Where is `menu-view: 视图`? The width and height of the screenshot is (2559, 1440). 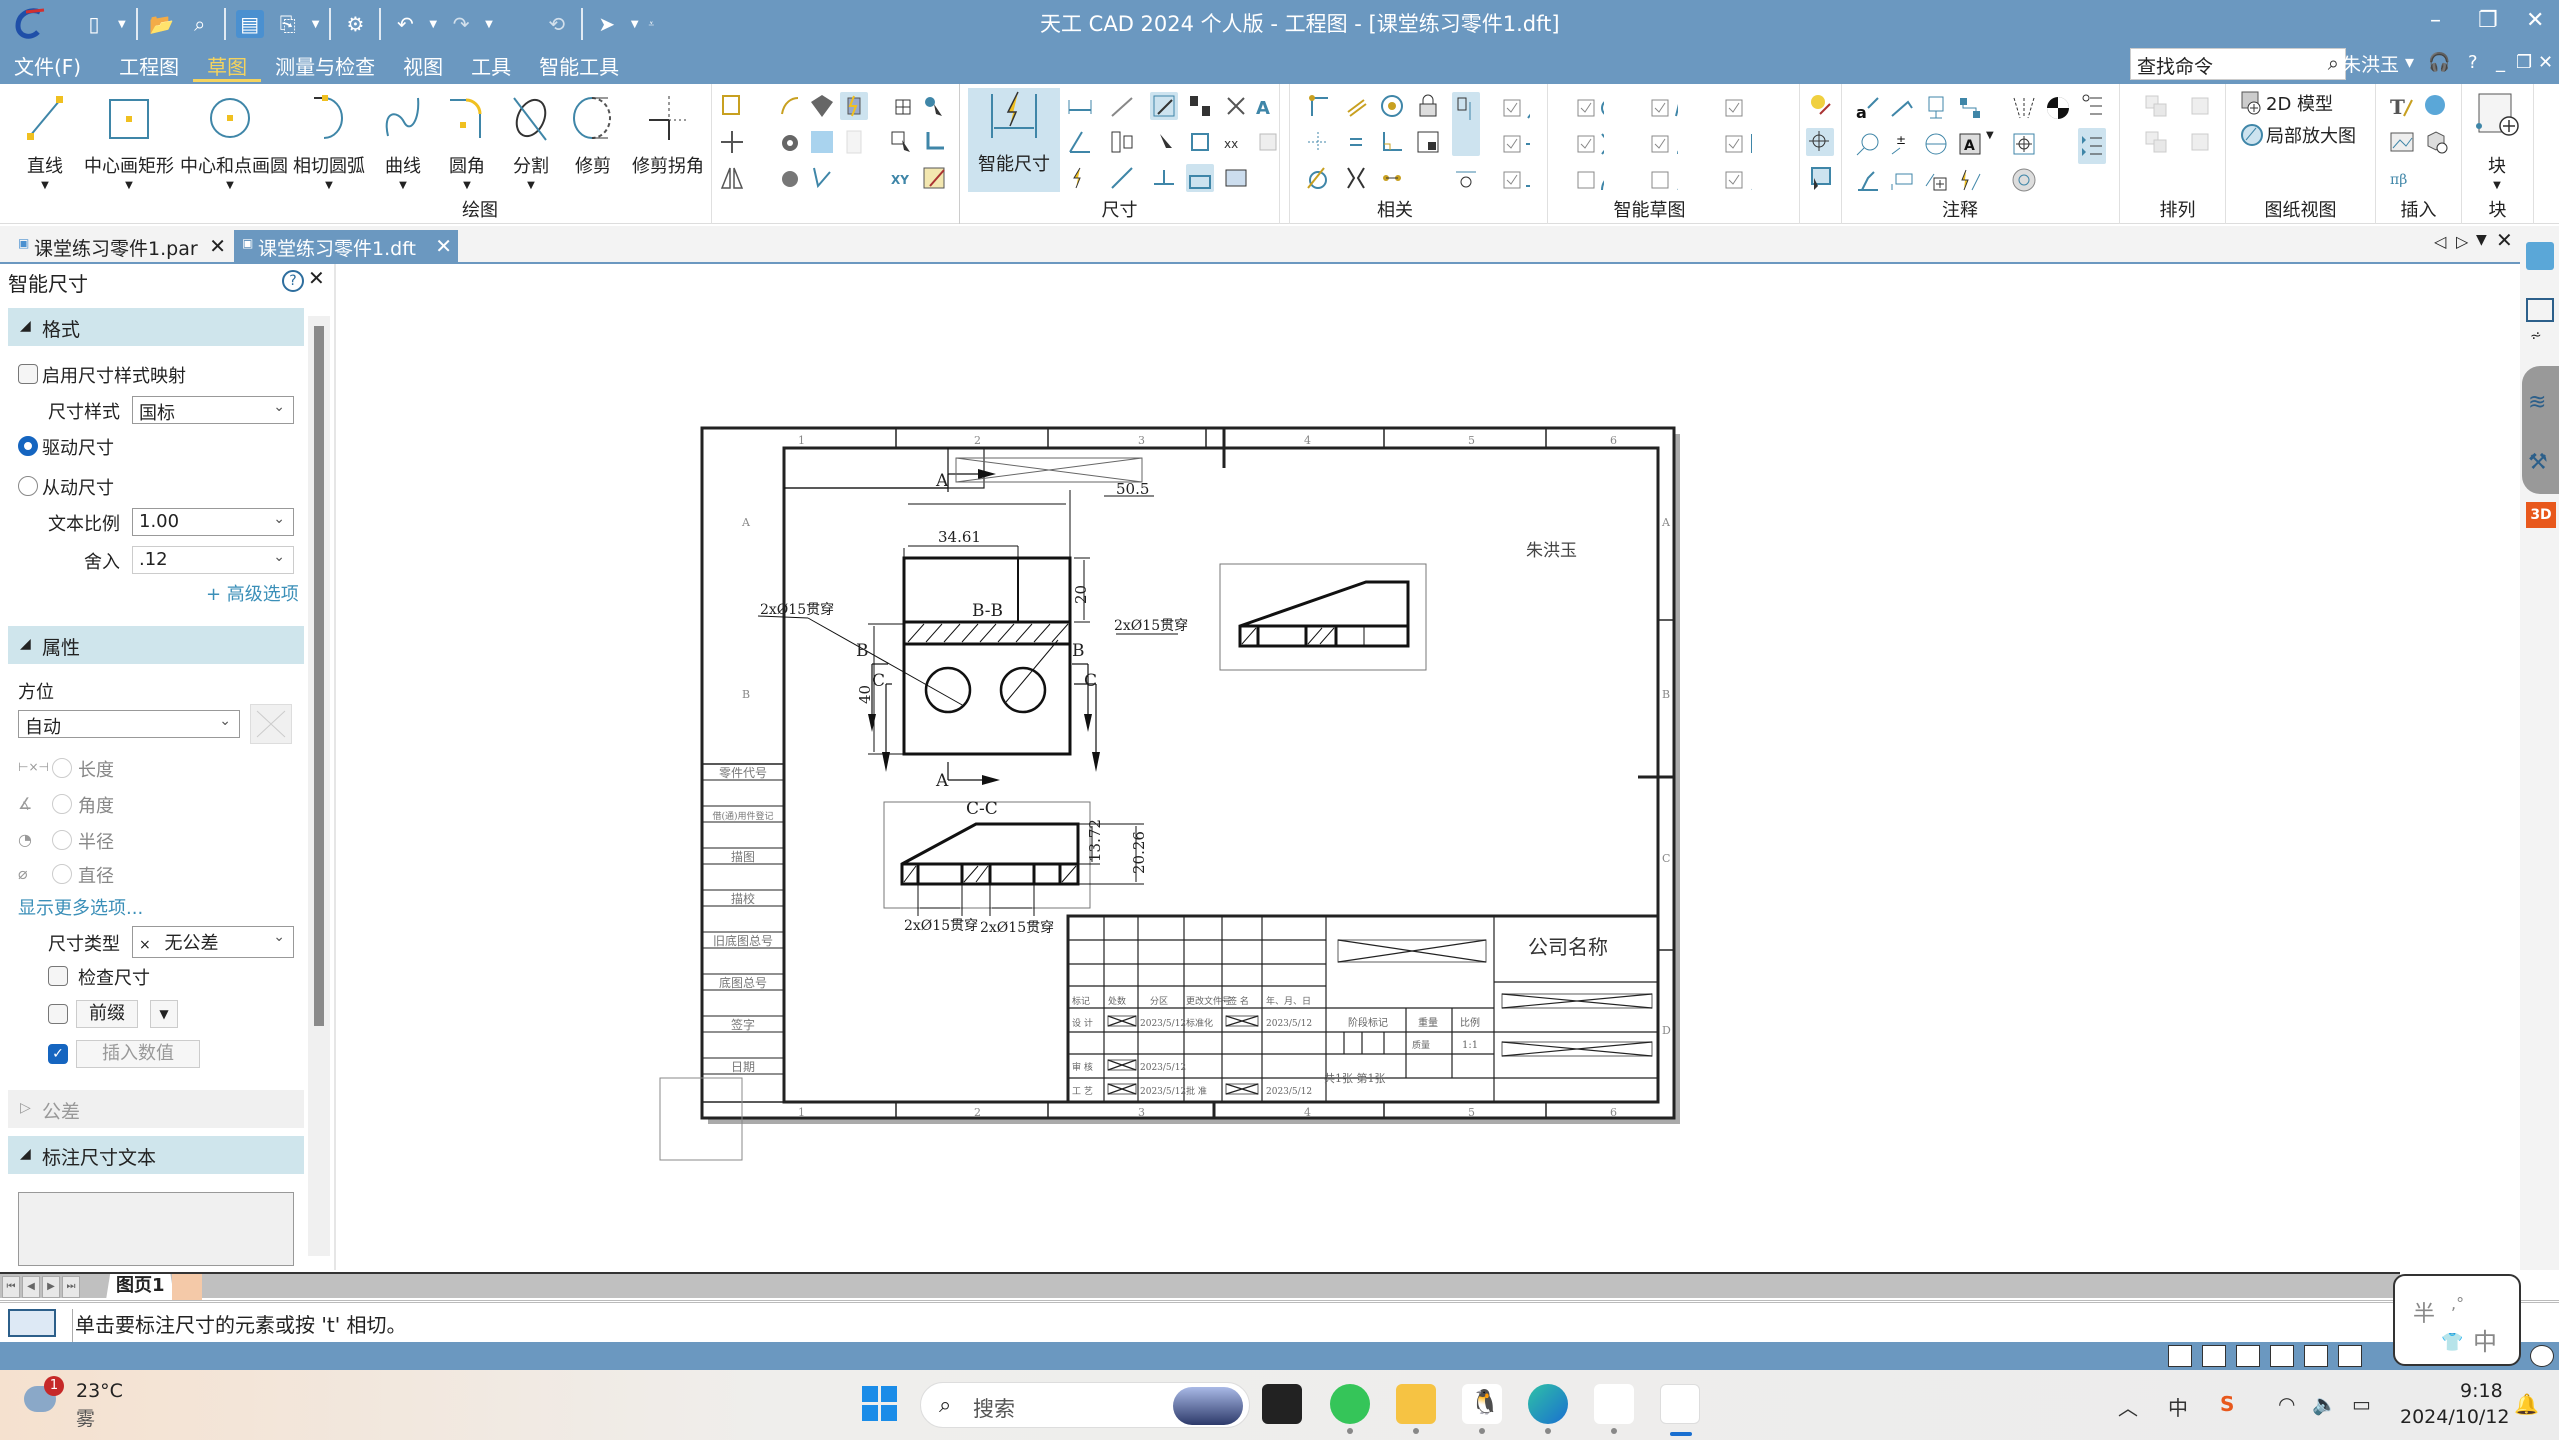
menu-view: 视图 is located at coordinates (423, 67).